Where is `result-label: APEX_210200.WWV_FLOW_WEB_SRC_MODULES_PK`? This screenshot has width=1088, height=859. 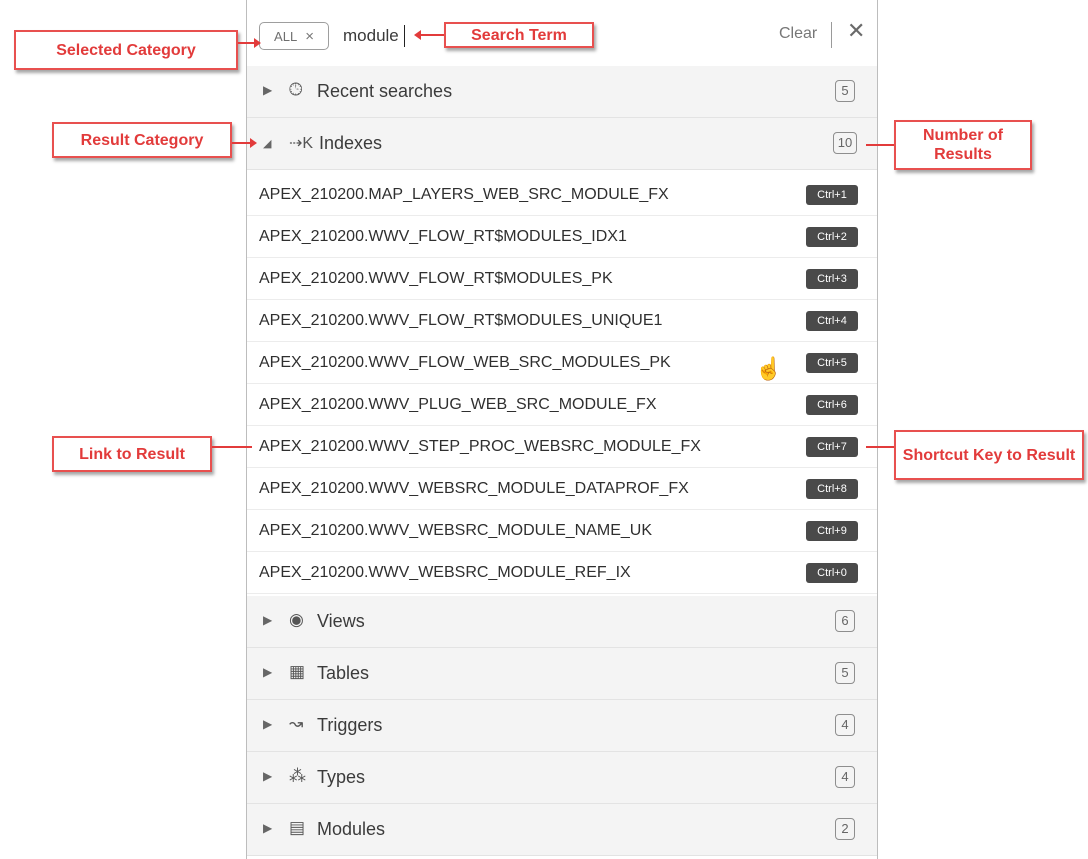 result-label: APEX_210200.WWV_FLOW_WEB_SRC_MODULES_PK is located at coordinates (465, 363).